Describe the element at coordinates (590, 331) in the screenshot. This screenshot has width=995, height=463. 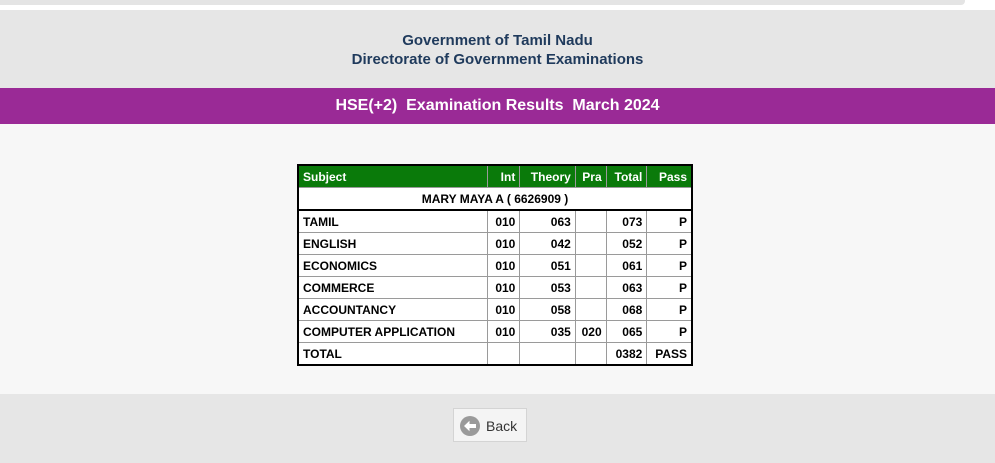
I see `pra-cell: 020` at that location.